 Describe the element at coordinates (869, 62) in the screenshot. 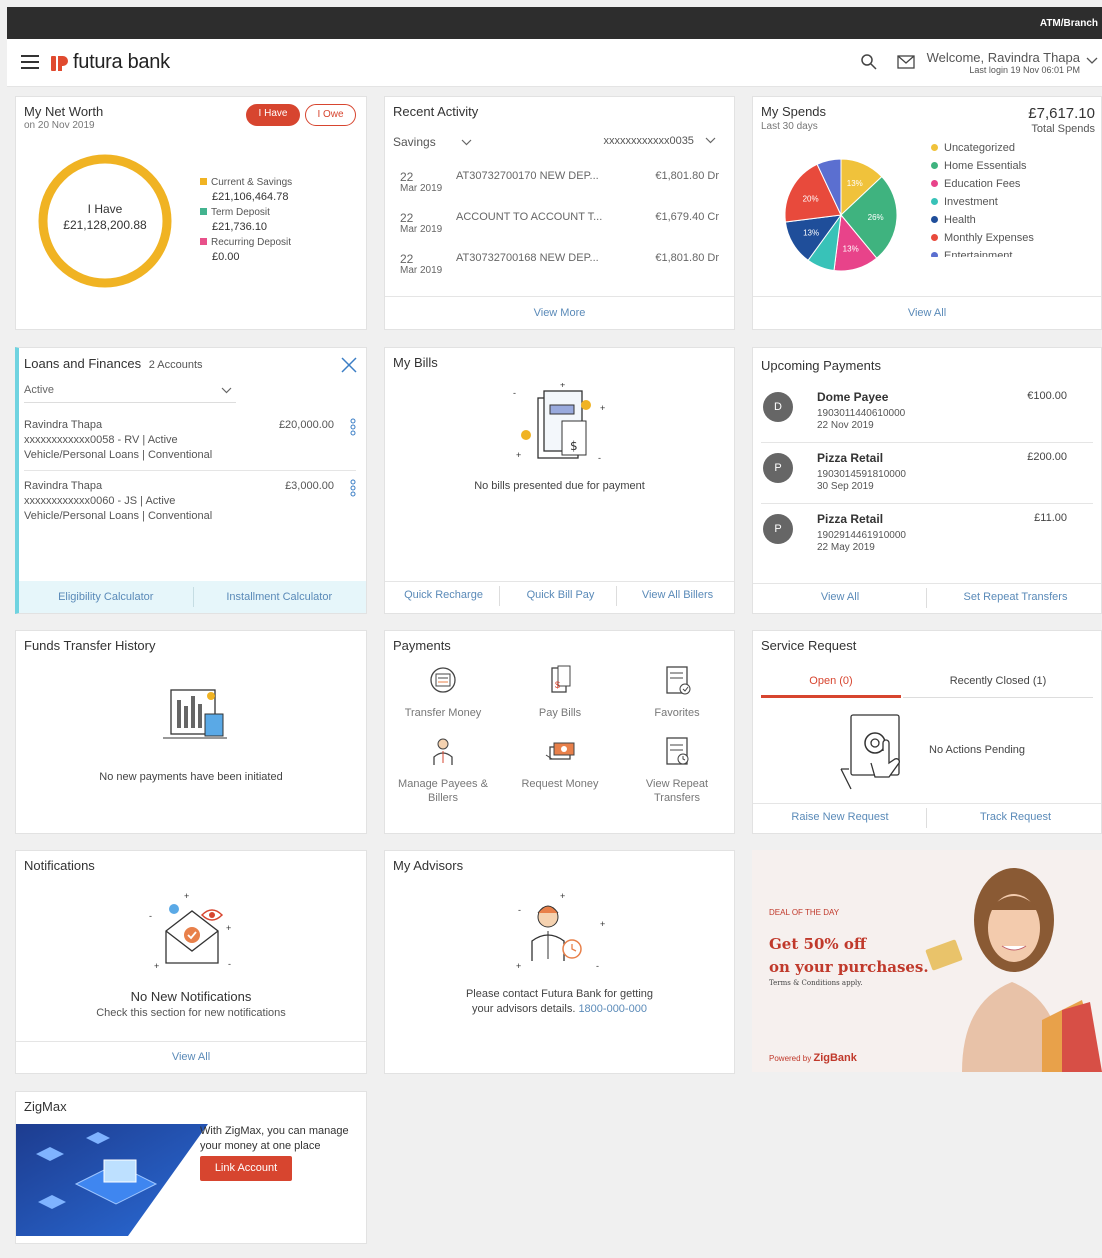

I see `search-icon` at that location.